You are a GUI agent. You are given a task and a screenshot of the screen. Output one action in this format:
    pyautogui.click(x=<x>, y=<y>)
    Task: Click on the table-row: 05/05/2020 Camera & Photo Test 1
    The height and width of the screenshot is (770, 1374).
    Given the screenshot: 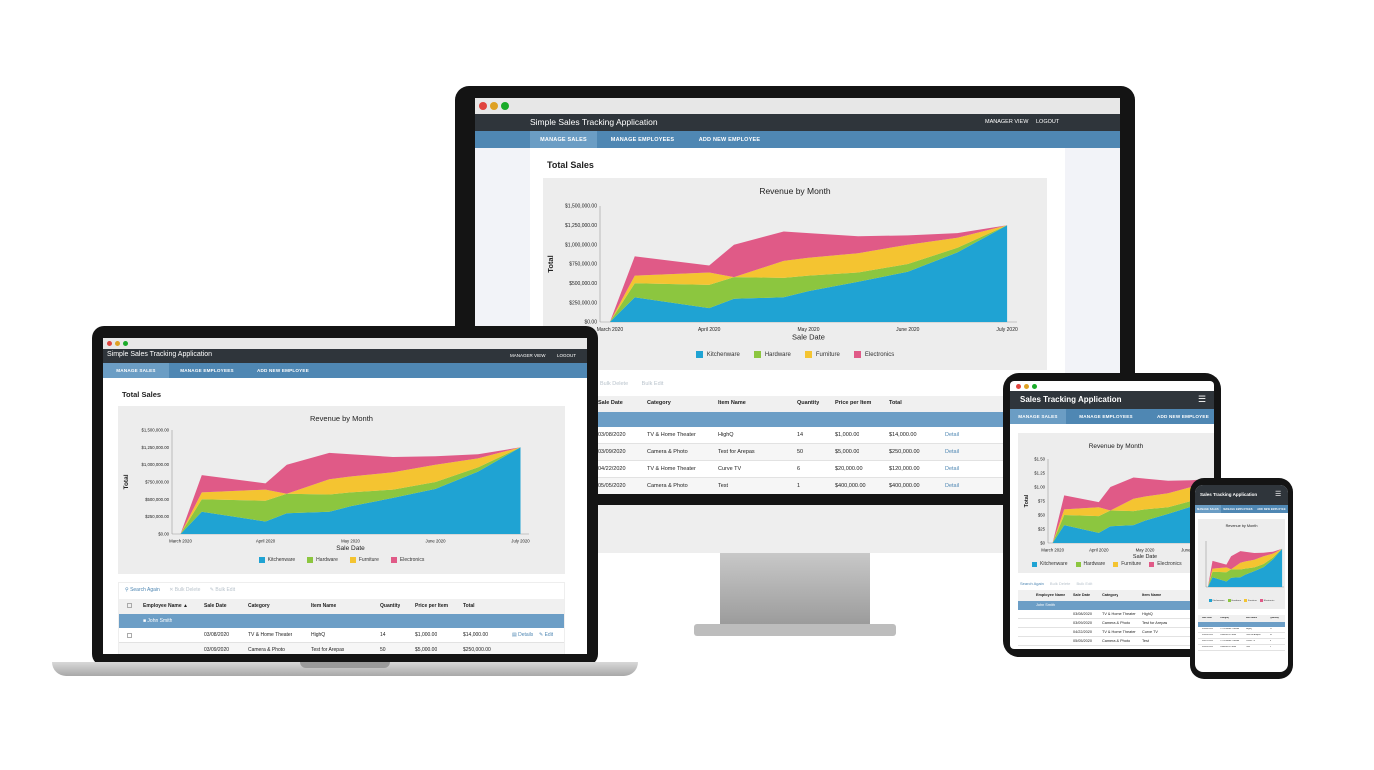 What is the action you would take?
    pyautogui.click(x=1241, y=648)
    